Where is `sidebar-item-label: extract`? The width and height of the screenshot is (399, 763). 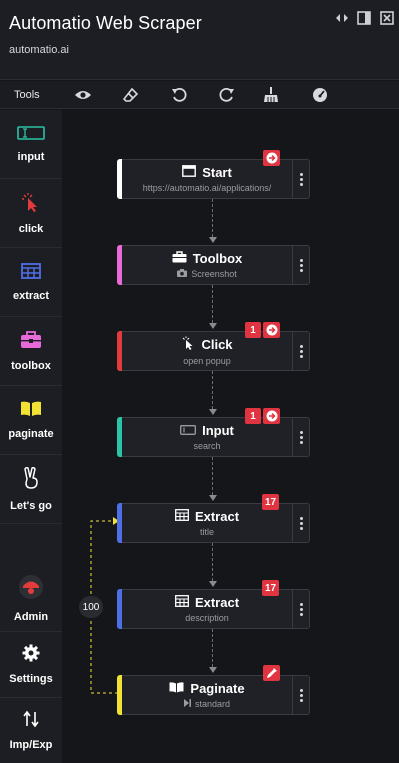
sidebar-item-label: extract is located at coordinates (31, 295).